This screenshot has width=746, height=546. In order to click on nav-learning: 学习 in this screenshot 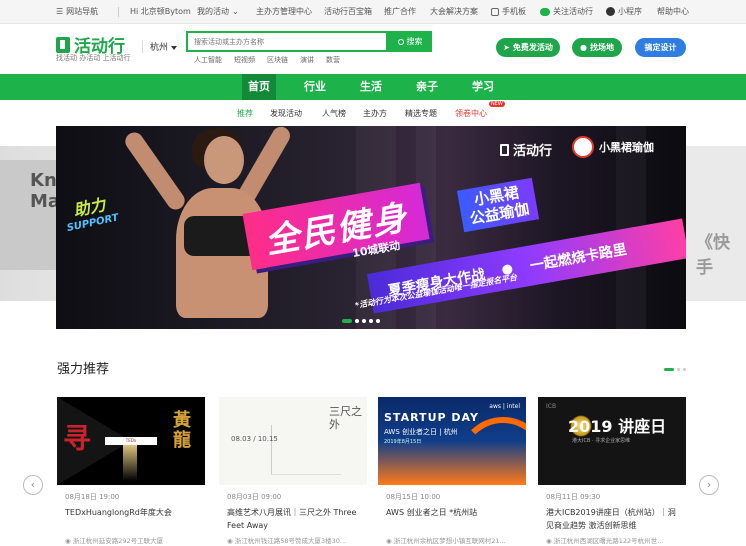, I will do `click(483, 87)`.